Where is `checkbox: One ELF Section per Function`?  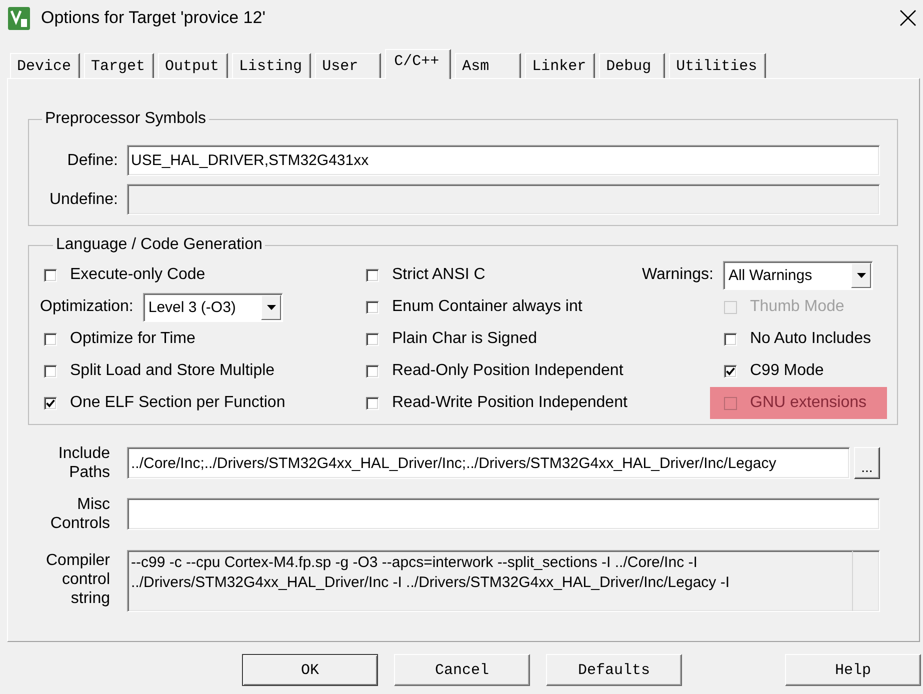
checkbox: One ELF Section per Function is located at coordinates (165, 403).